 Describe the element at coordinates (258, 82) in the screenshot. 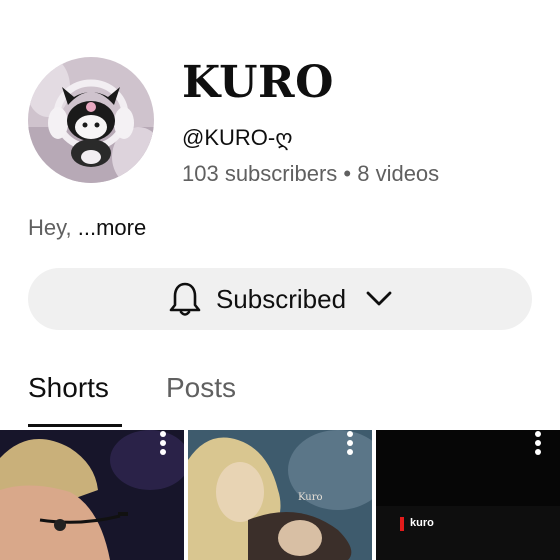

I see `channel-name: KURO` at that location.